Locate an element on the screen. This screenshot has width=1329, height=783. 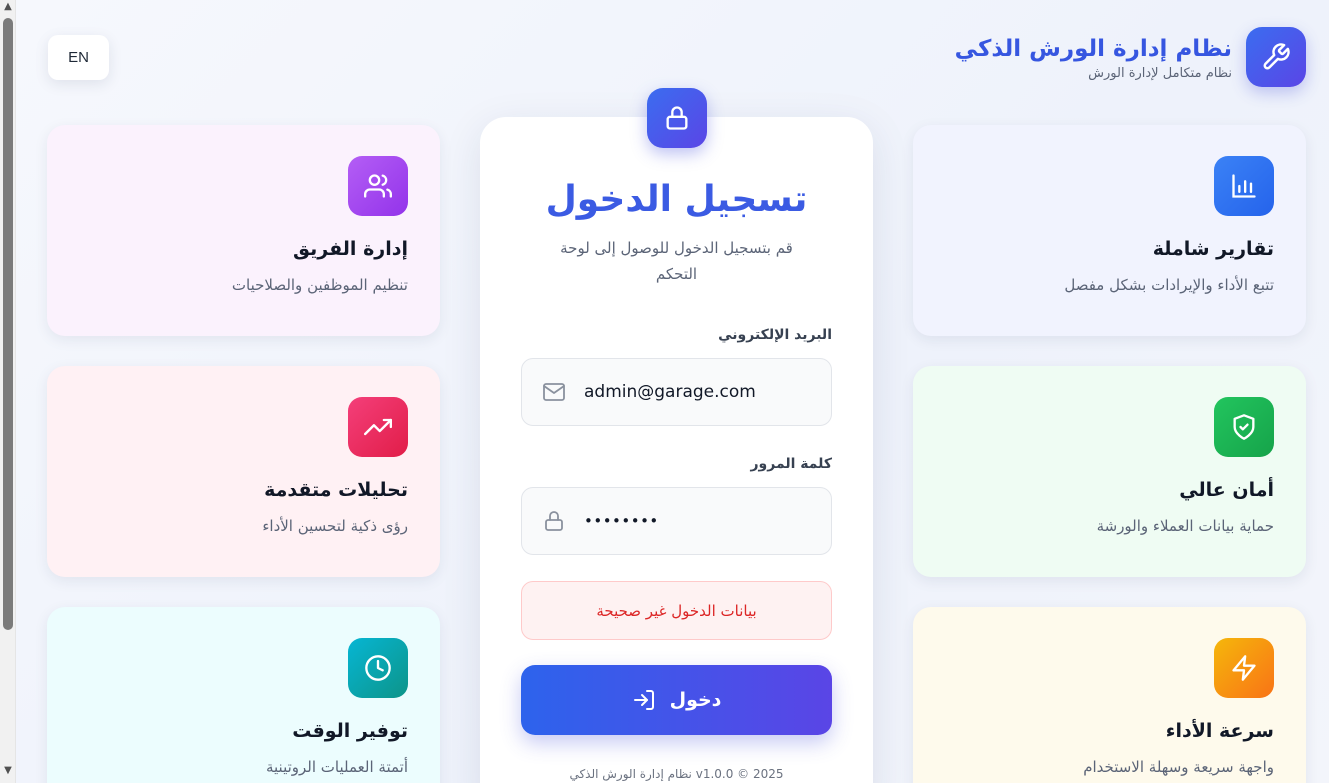
error-message: بيانات الدخول غير صحيحة is located at coordinates (676, 610).